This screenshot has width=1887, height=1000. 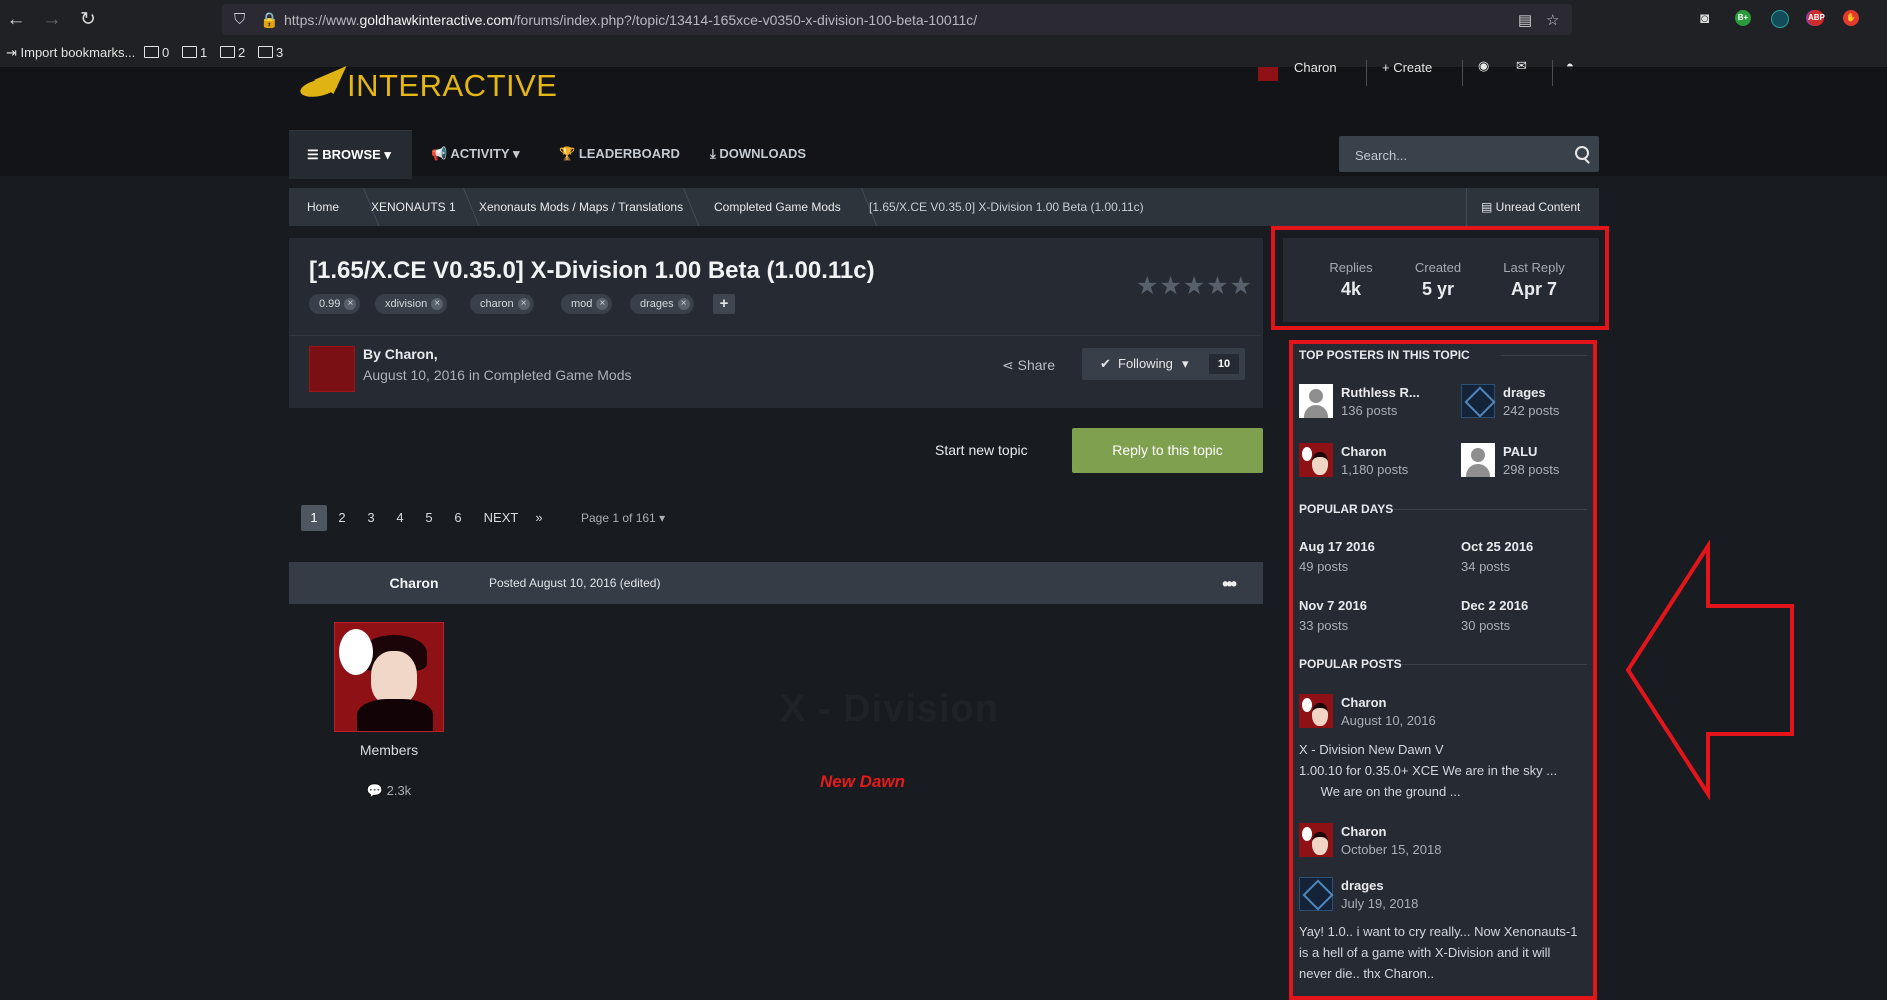 I want to click on page-6: 6, so click(x=458, y=518).